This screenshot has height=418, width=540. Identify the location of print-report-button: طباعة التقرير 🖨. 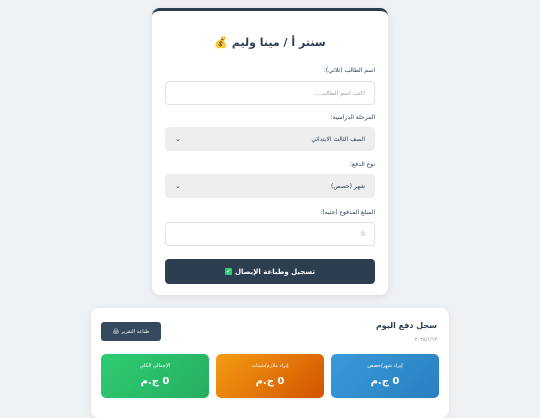
(131, 331).